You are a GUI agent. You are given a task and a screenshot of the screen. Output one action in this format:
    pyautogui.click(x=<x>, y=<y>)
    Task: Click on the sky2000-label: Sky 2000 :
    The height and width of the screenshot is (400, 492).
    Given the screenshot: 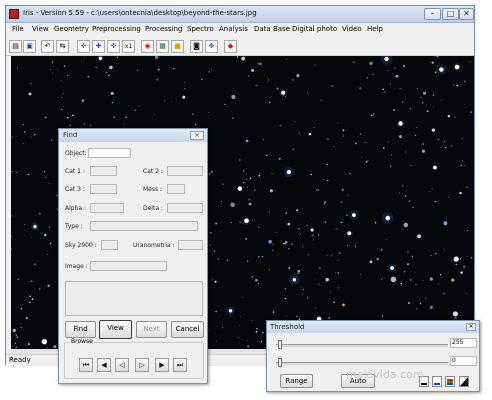 What is the action you would take?
    pyautogui.click(x=81, y=245)
    